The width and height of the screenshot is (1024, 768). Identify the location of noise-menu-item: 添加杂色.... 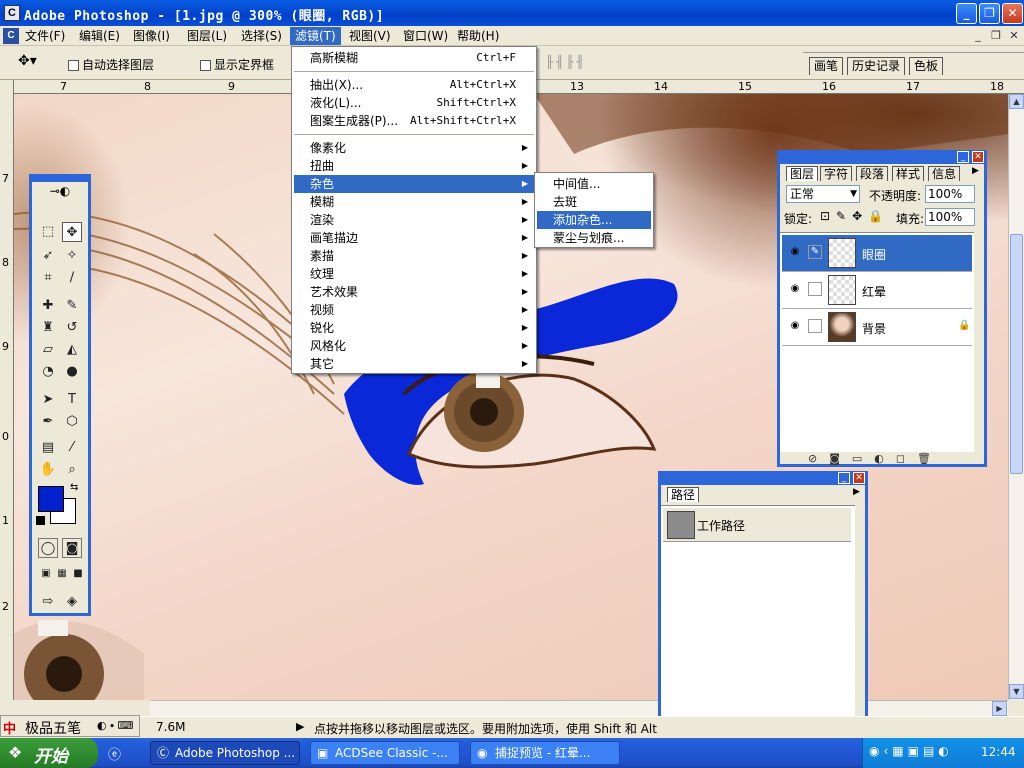
(594, 220).